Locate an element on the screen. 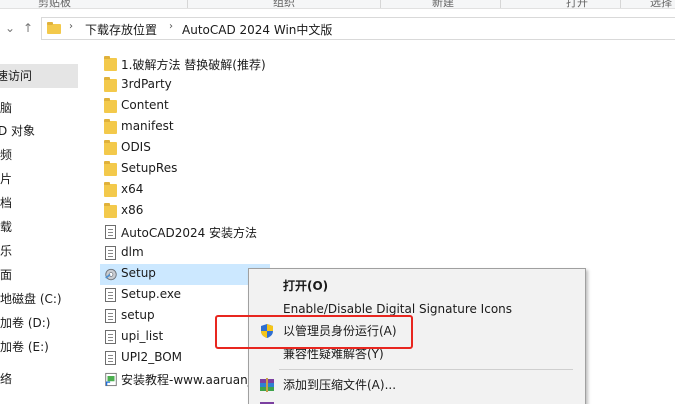  nav-item-music: 音乐 is located at coordinates (35, 251).